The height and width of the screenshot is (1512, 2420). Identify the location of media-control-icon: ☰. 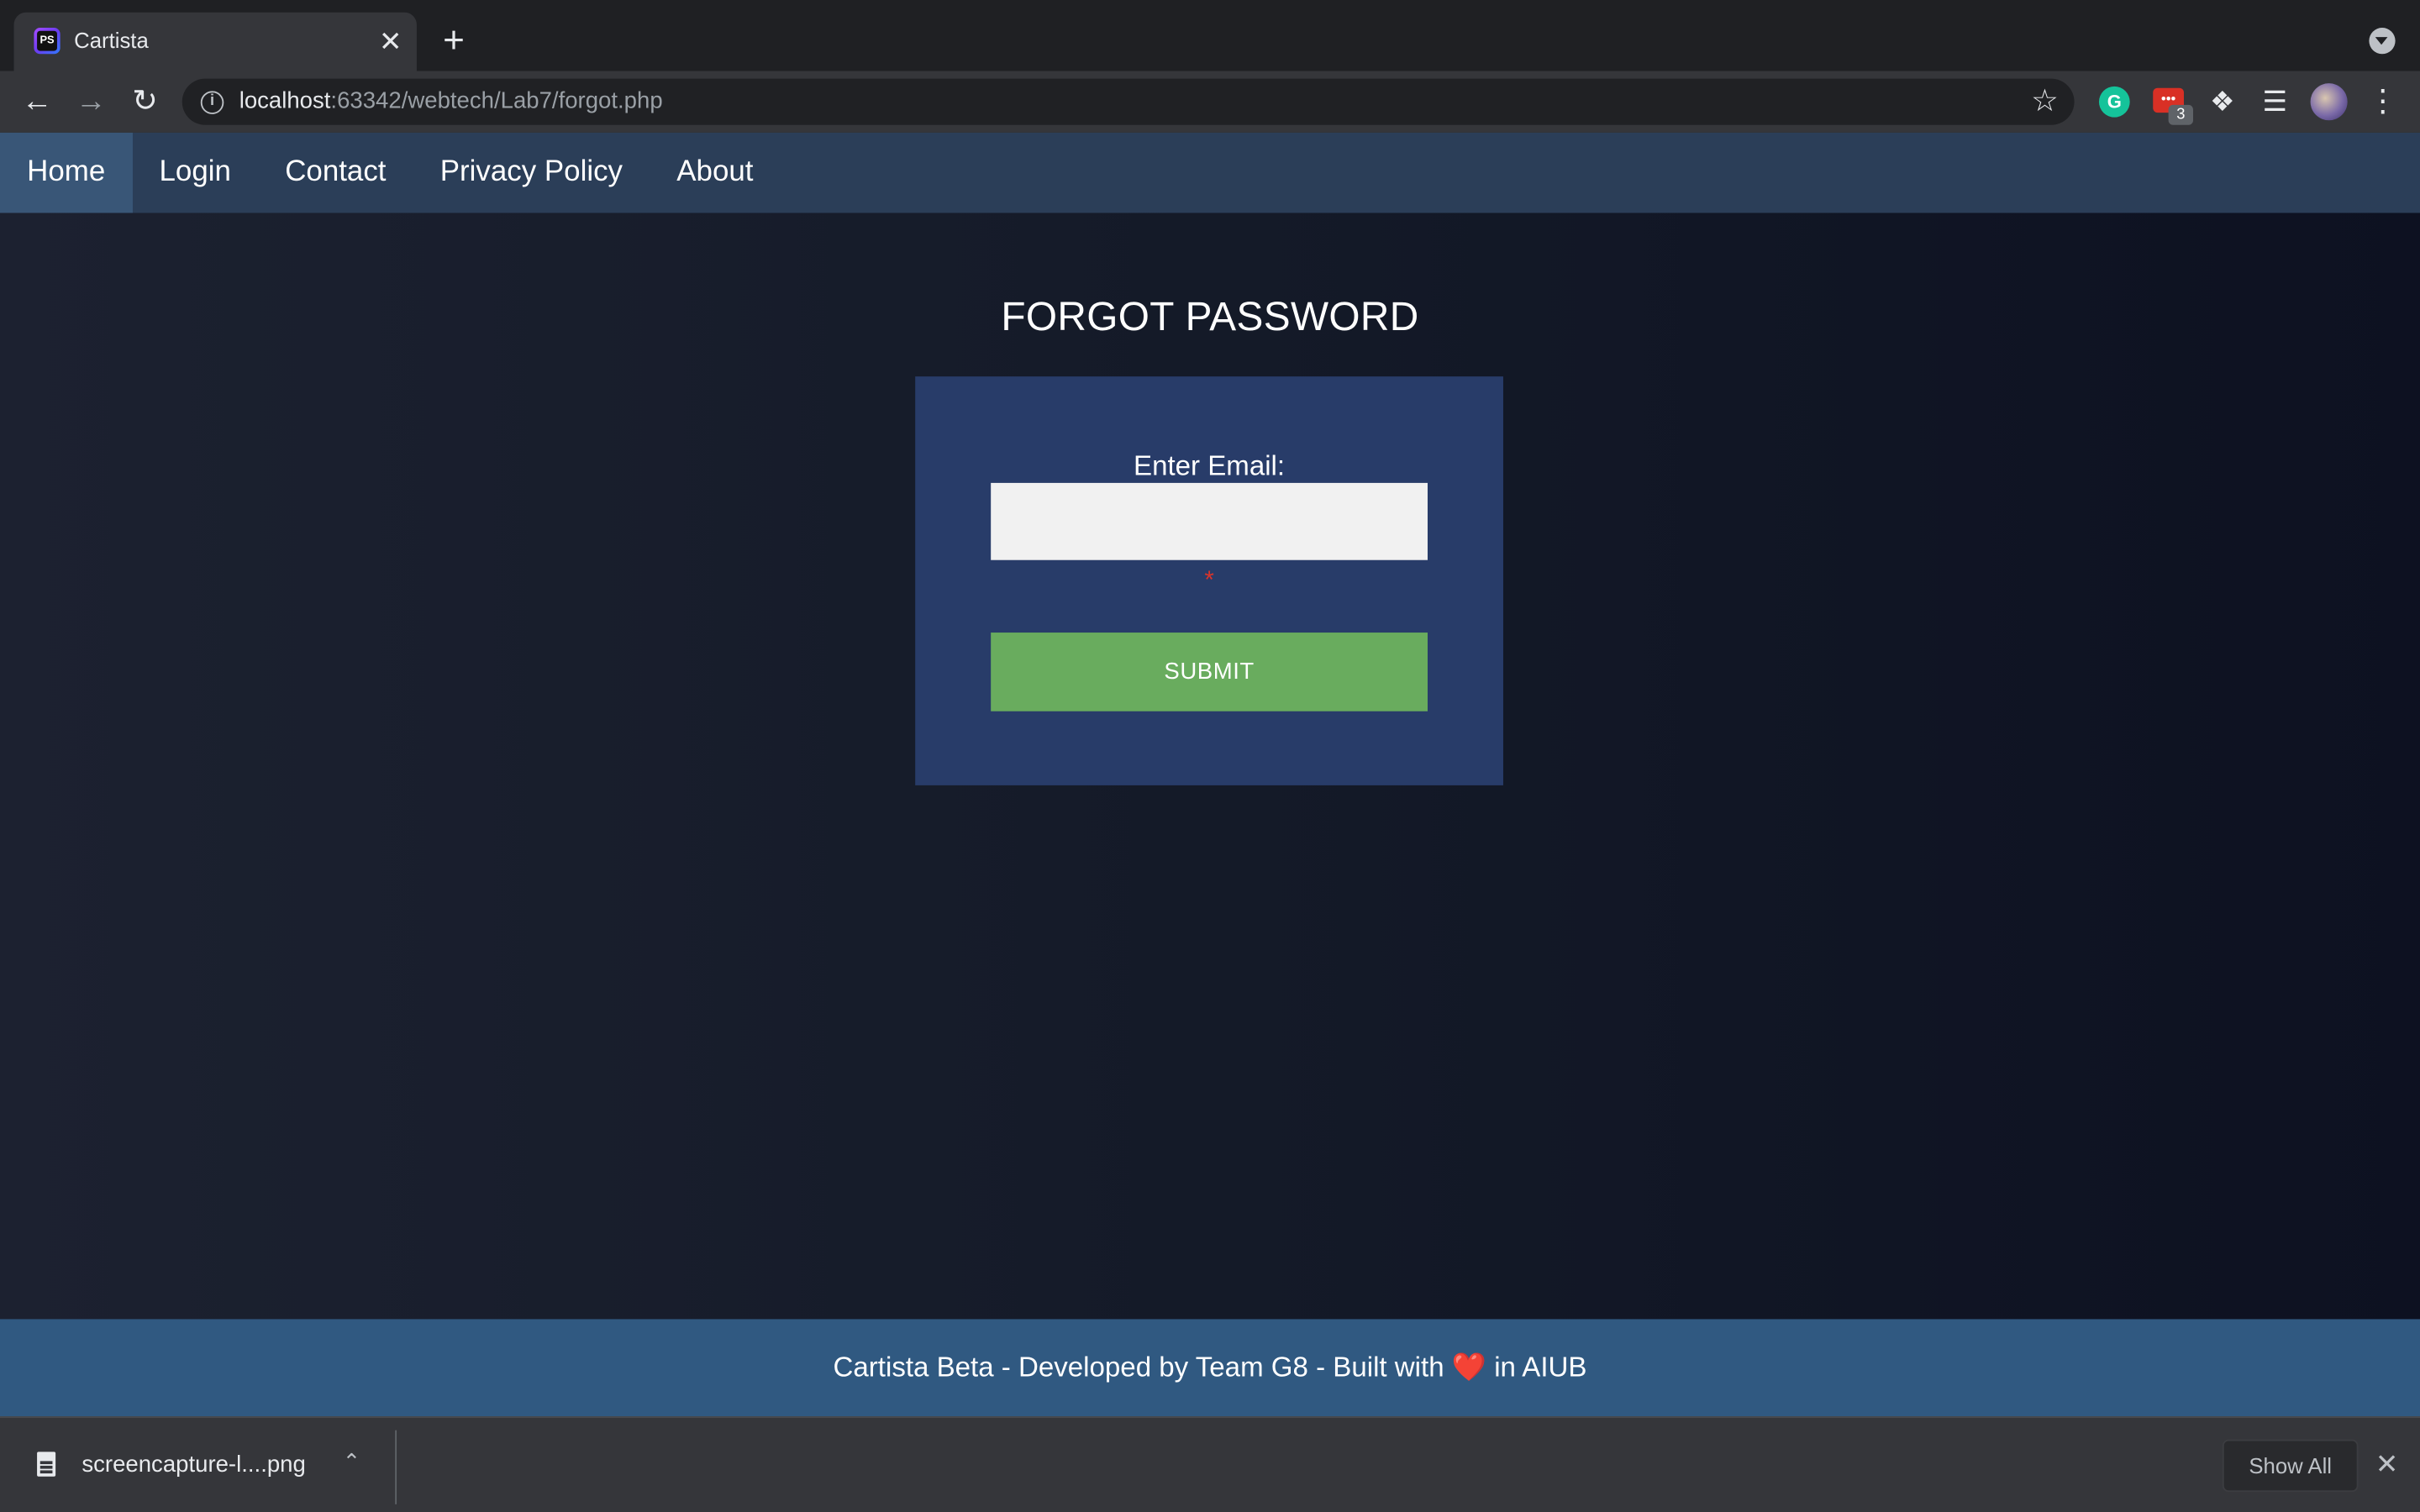
(2275, 102).